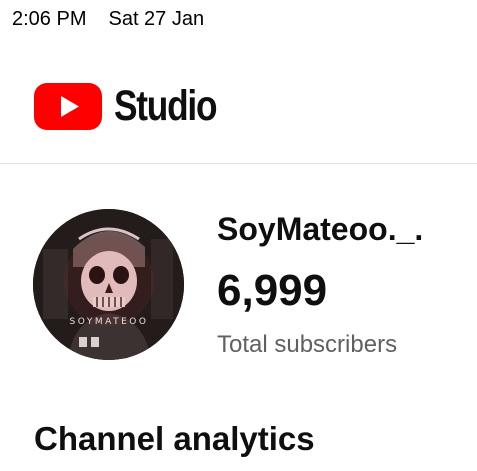 The image size is (477, 471). I want to click on status-time: 2:06 PM, so click(49, 19).